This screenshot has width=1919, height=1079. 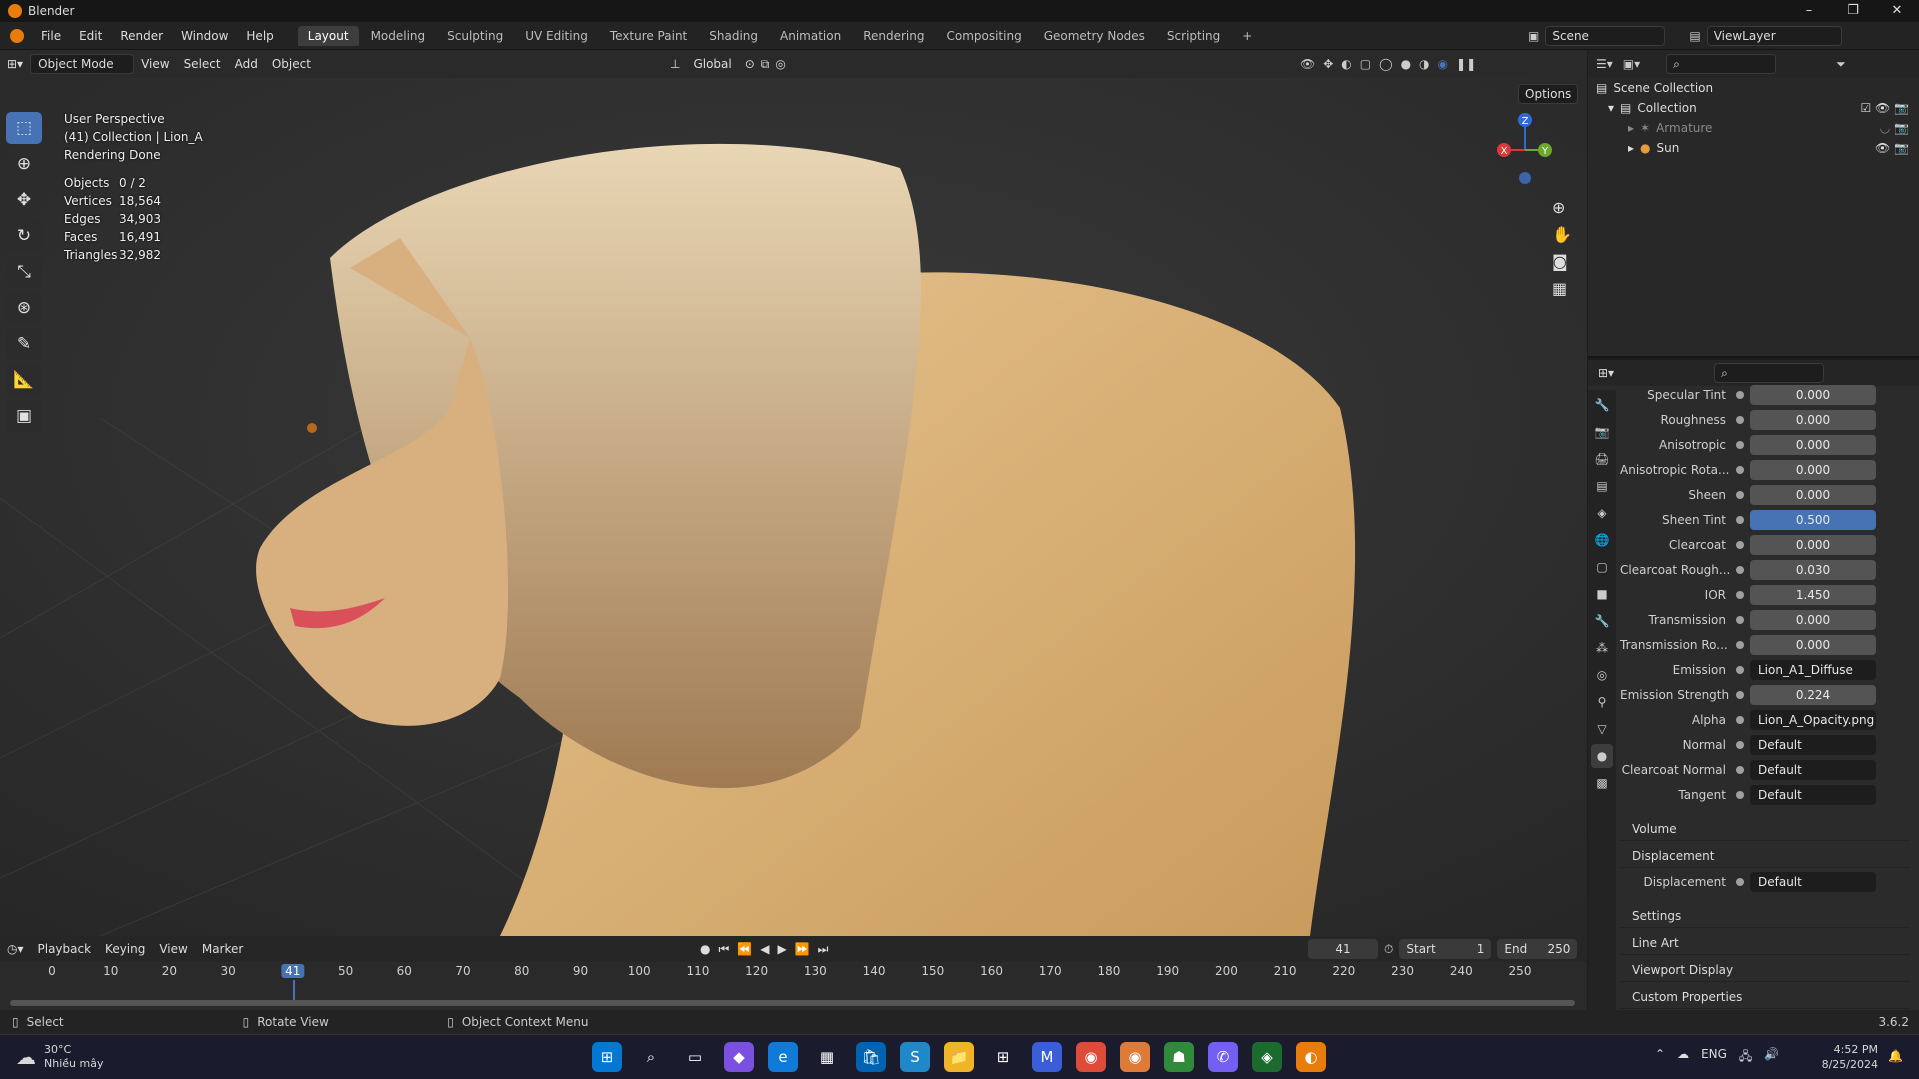 What do you see at coordinates (222, 949) in the screenshot?
I see `timeline-menu-marker: Marker` at bounding box center [222, 949].